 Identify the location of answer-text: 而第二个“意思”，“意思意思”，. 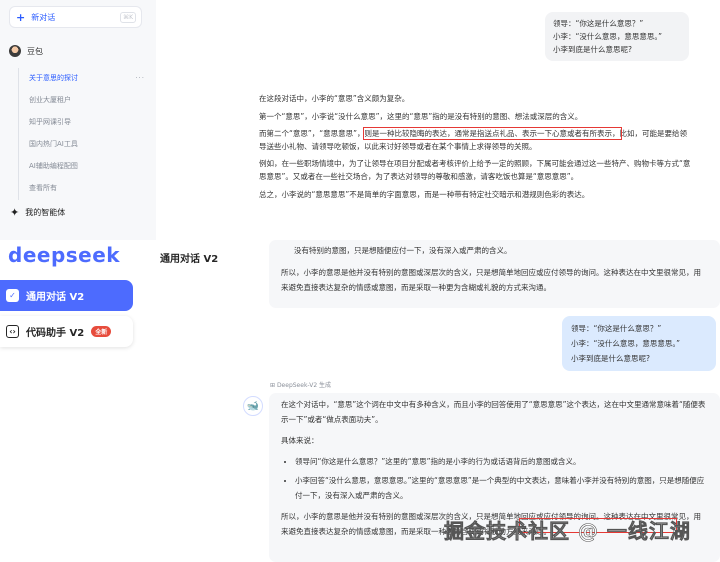
(312, 134).